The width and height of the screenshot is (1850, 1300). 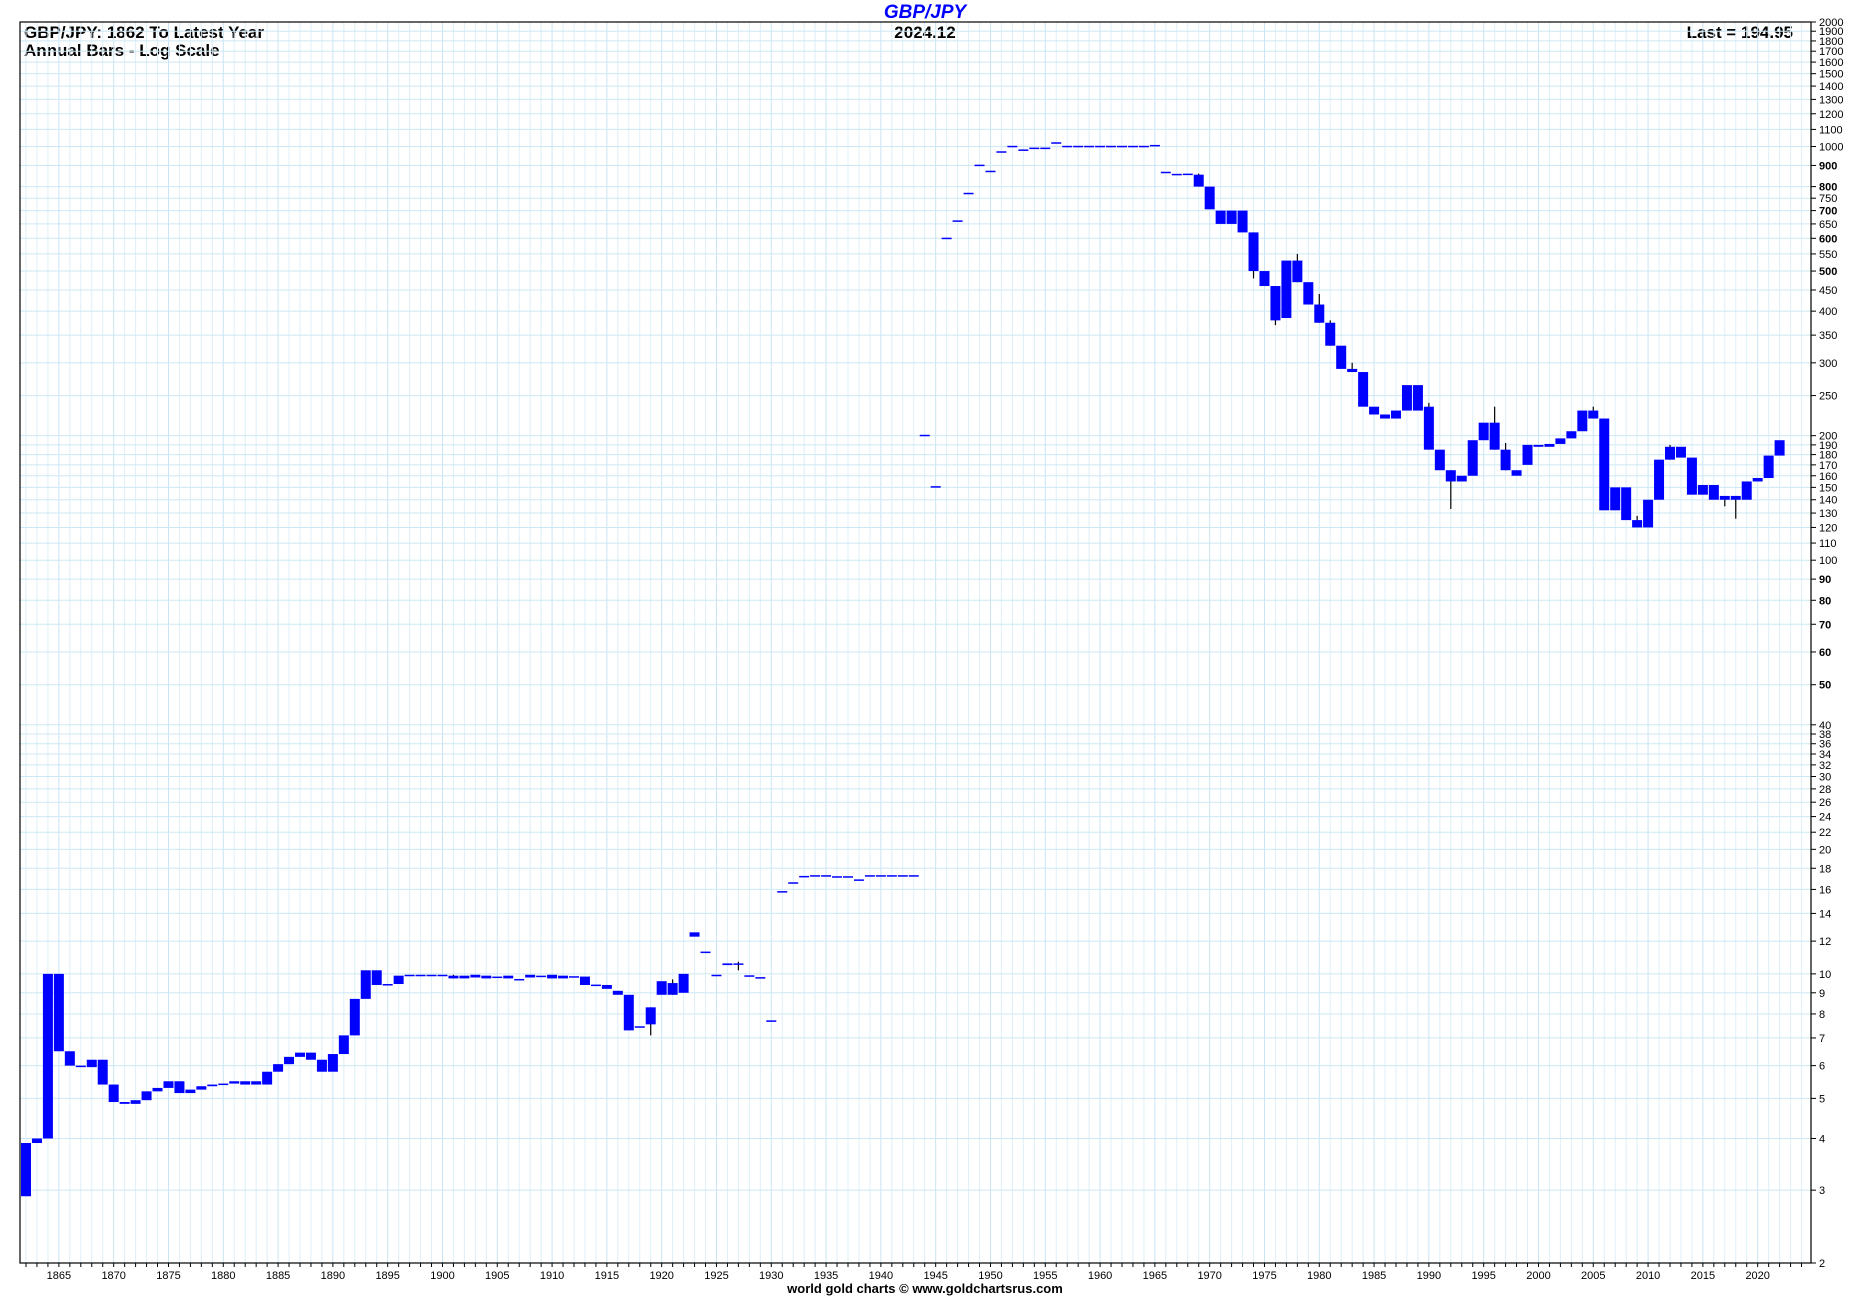 I want to click on y-tick-label: 1400, so click(x=1831, y=87).